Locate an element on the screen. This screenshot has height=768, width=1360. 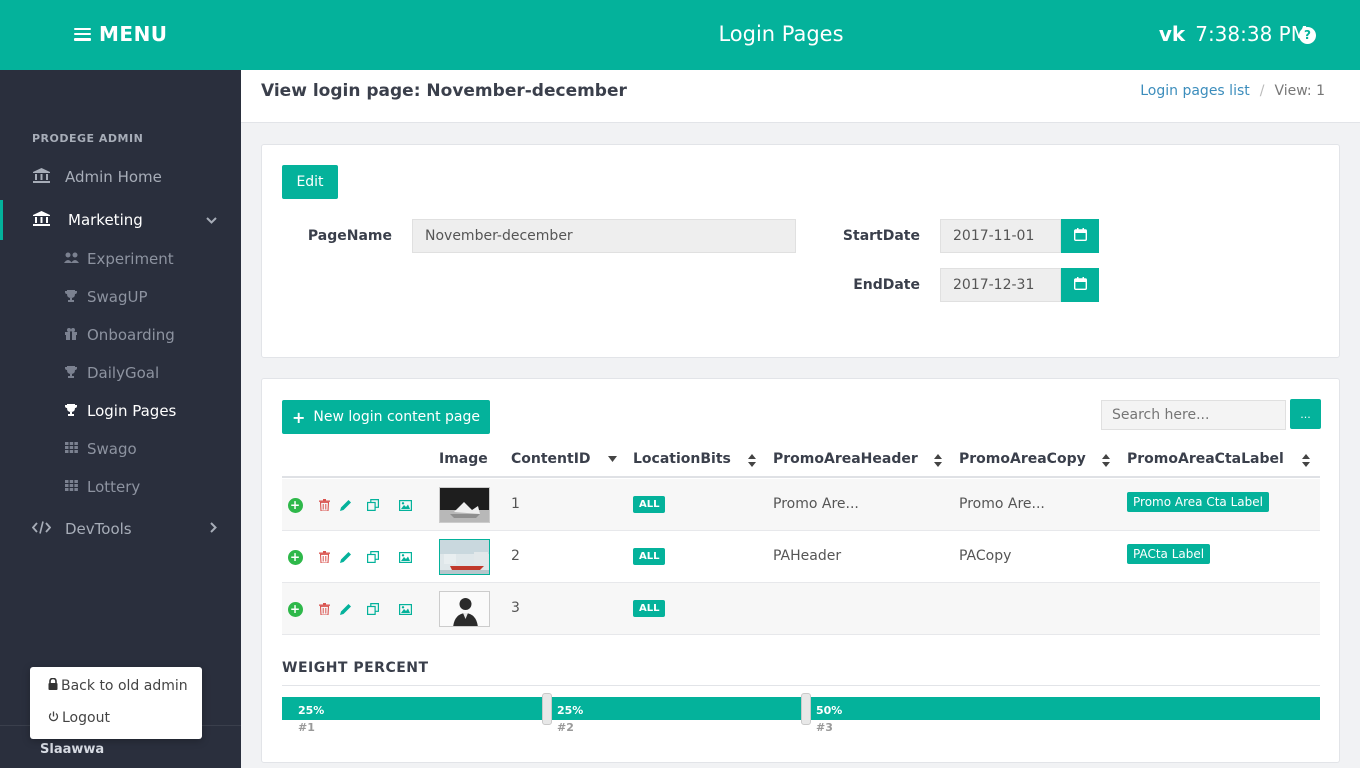
sidebar-subitem-experiment: Experiment is located at coordinates (120, 259).